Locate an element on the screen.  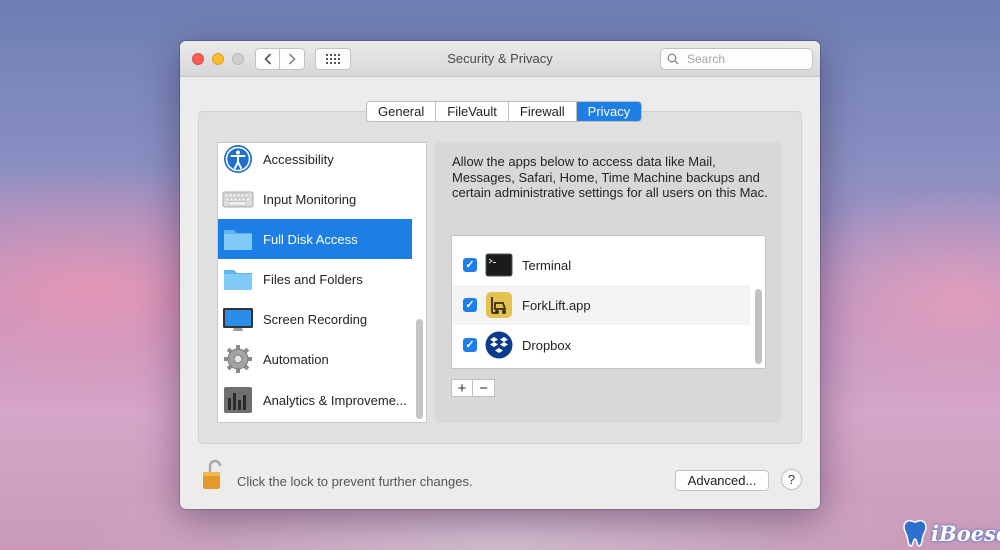
terminal-icon is located at coordinates (499, 265).